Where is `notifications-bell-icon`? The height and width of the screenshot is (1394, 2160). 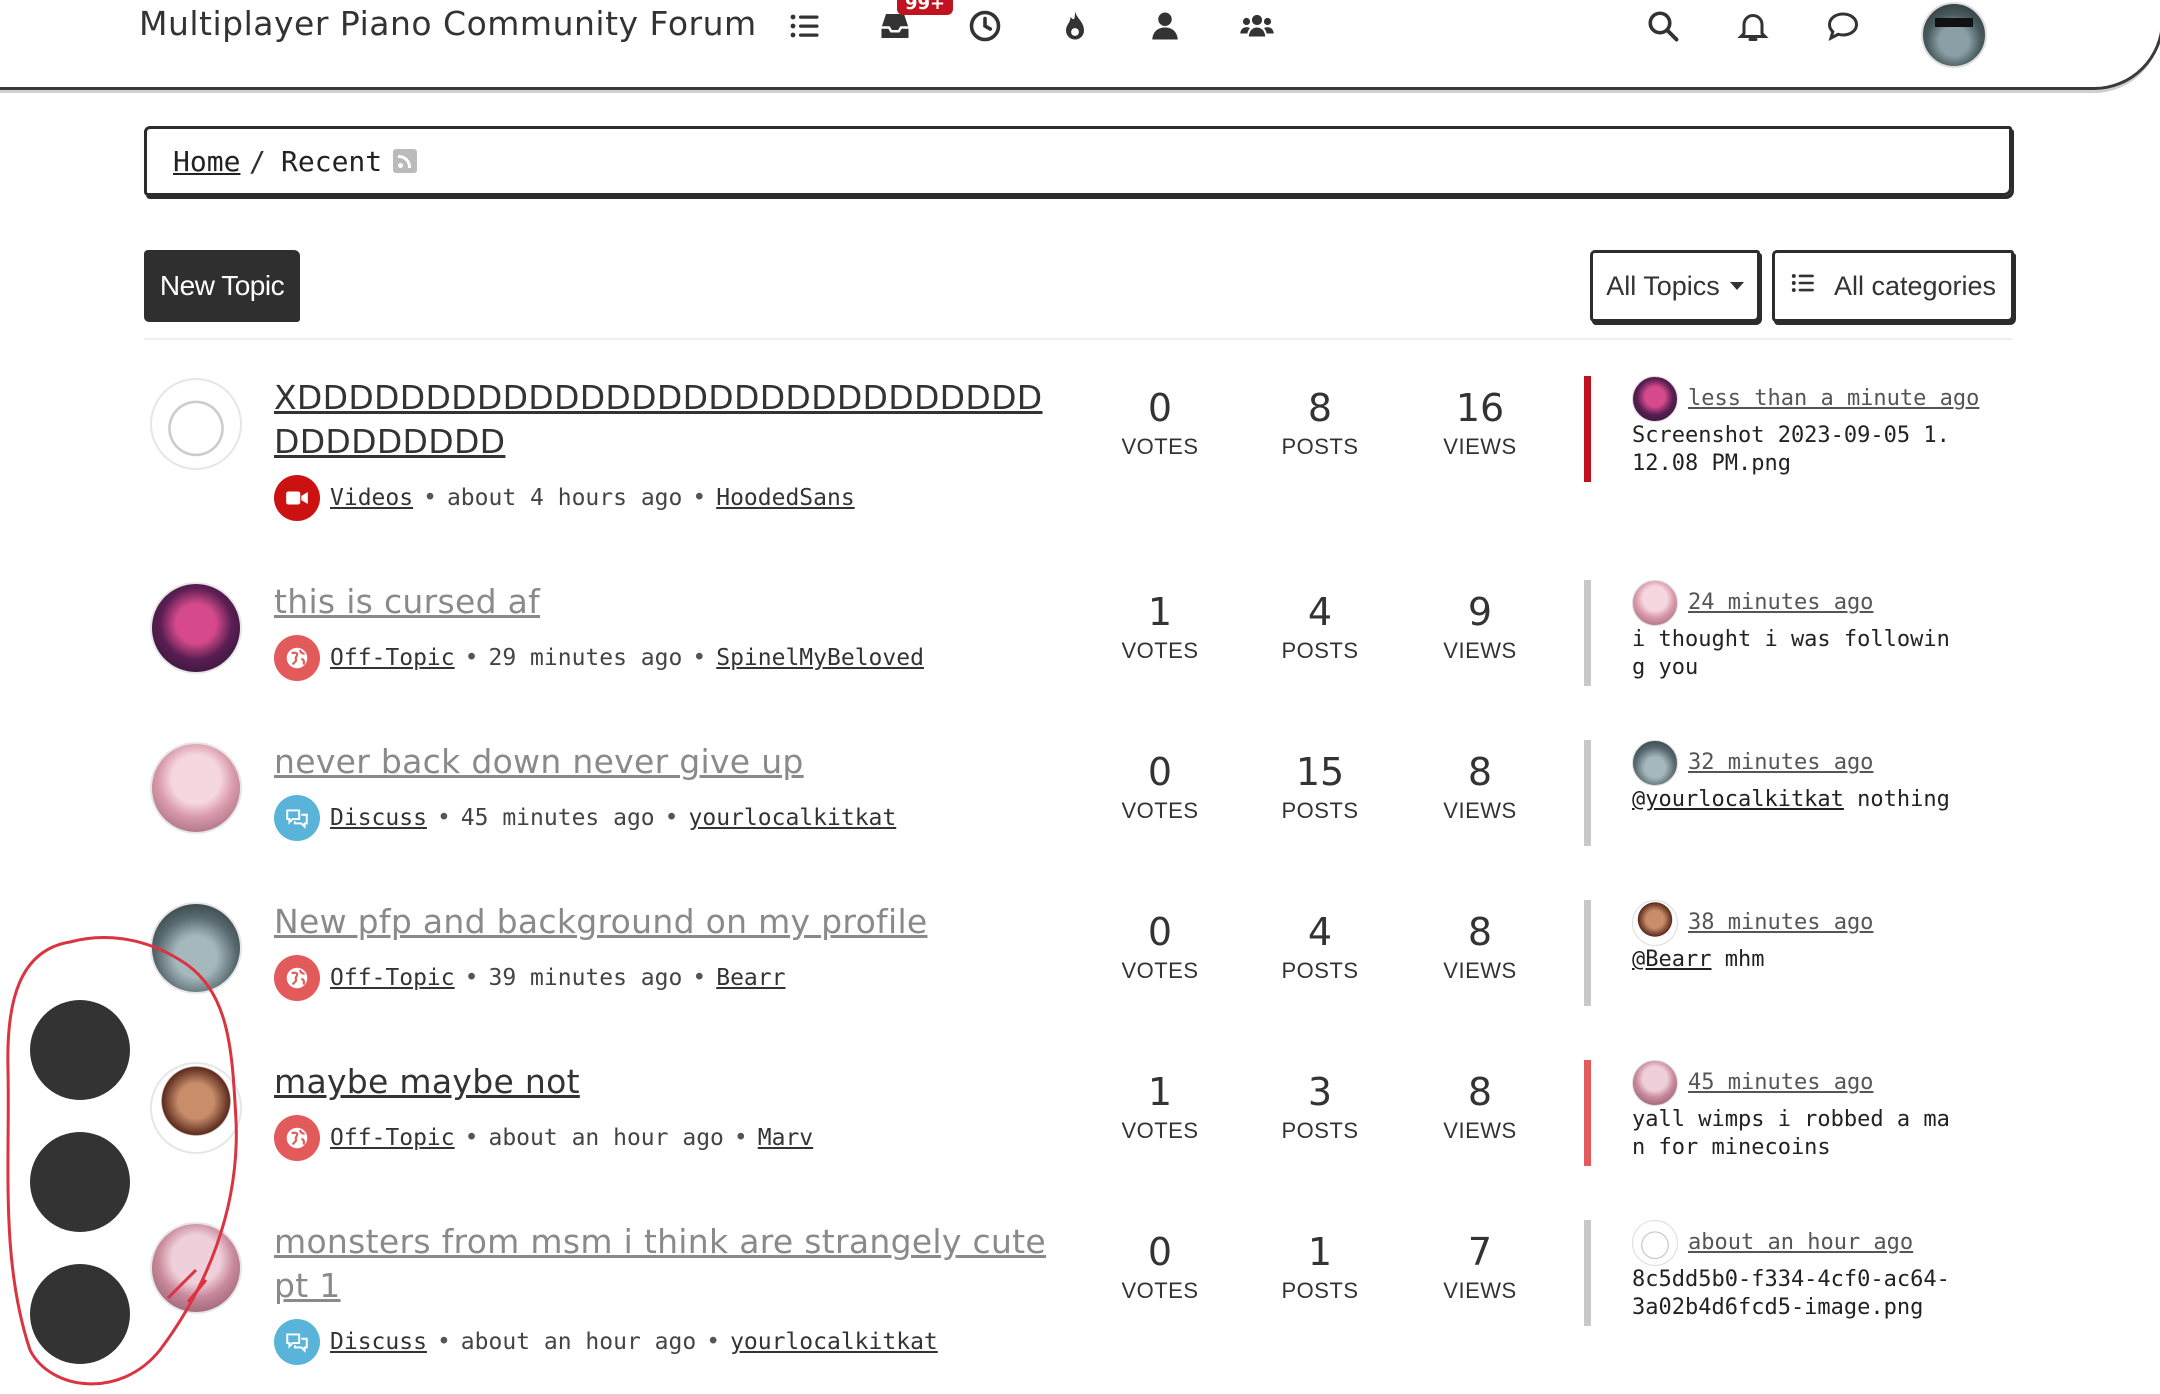
notifications-bell-icon is located at coordinates (1753, 26).